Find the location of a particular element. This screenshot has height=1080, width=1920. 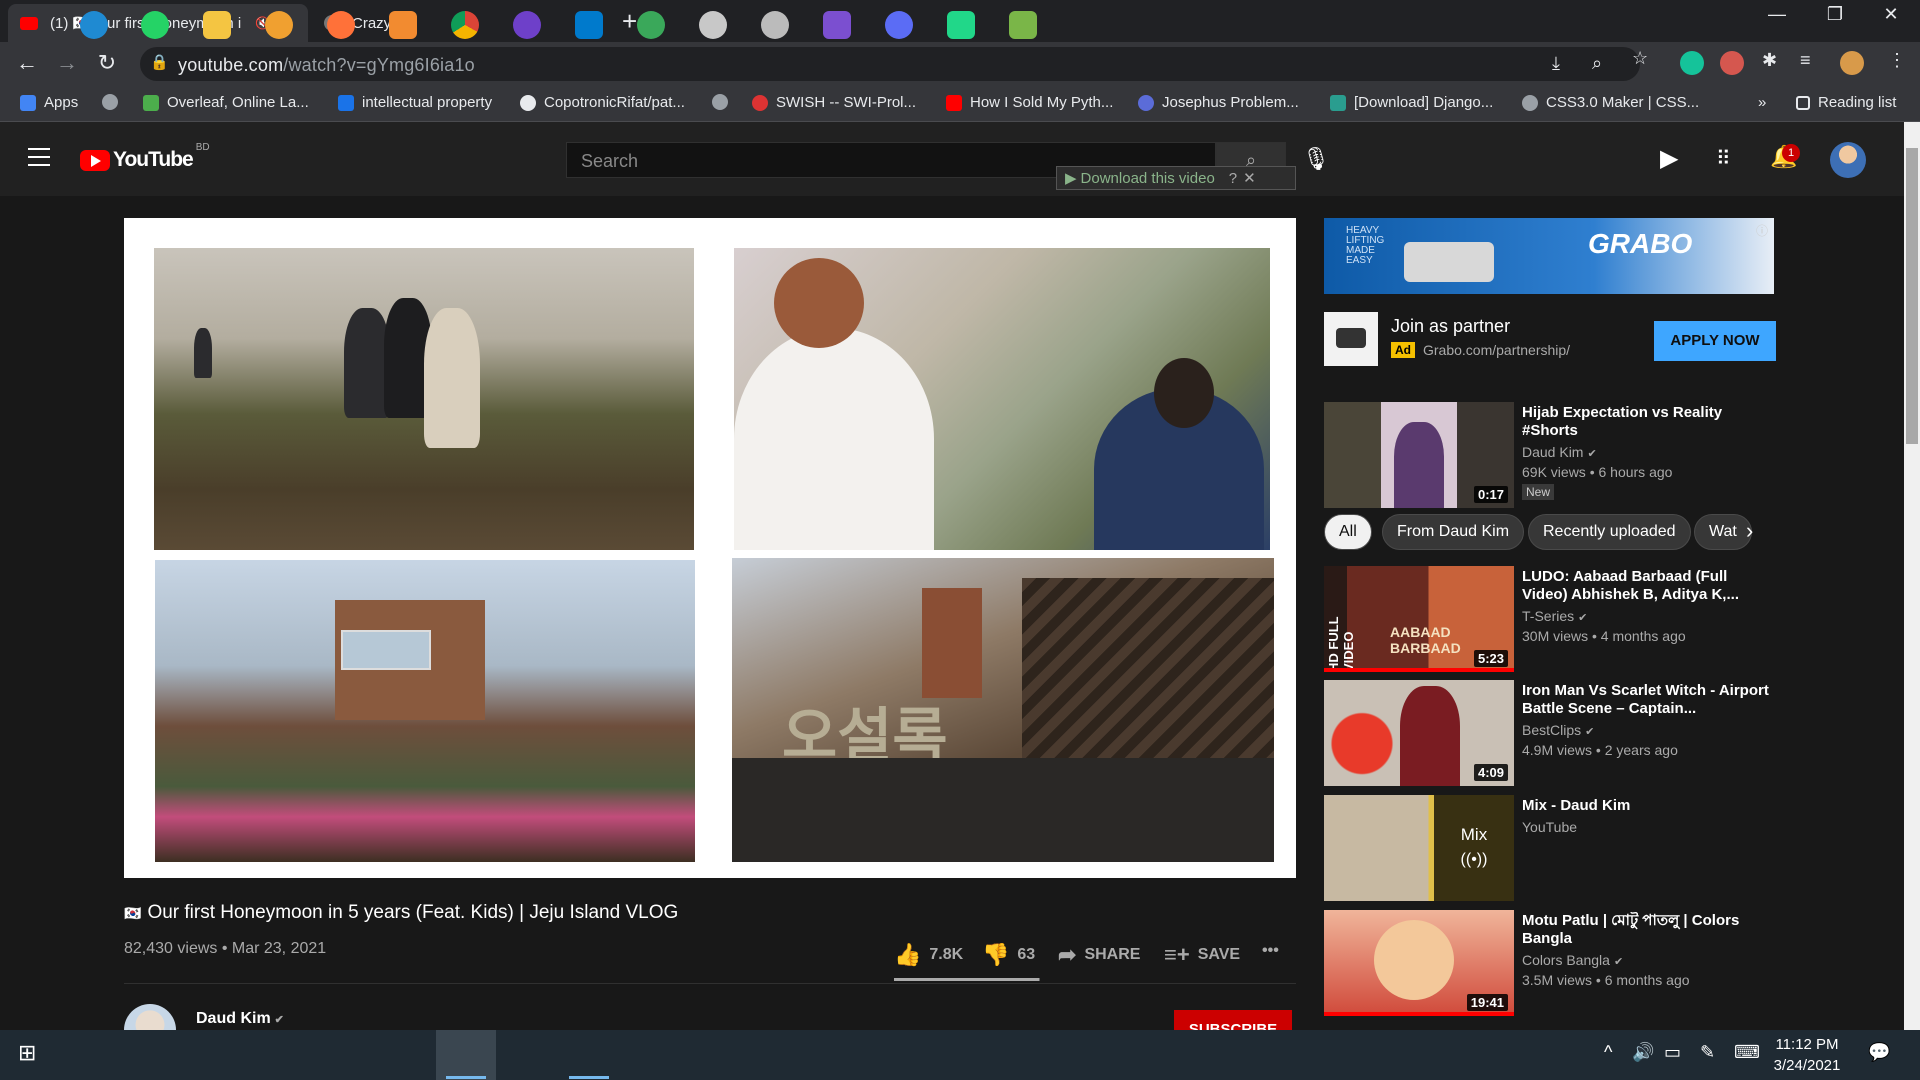

like-button: 👍 7.8K is located at coordinates (928, 955).